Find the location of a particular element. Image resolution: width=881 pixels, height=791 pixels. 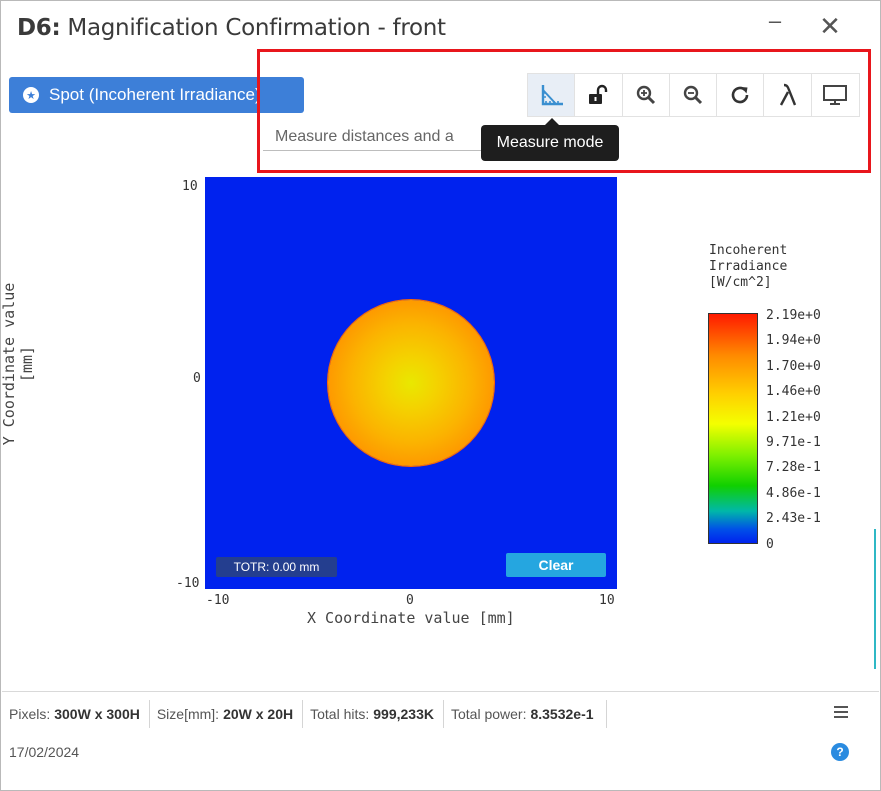

window-edge-accent is located at coordinates (875, 599).